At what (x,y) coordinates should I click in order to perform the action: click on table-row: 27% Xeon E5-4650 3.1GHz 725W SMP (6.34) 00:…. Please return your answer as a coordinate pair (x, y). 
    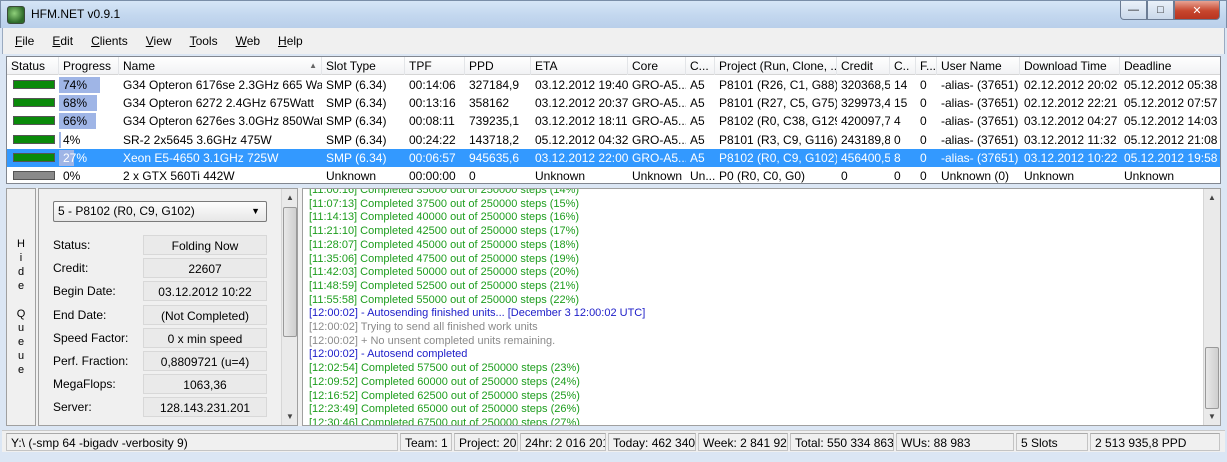
    Looking at the image, I should click on (613, 157).